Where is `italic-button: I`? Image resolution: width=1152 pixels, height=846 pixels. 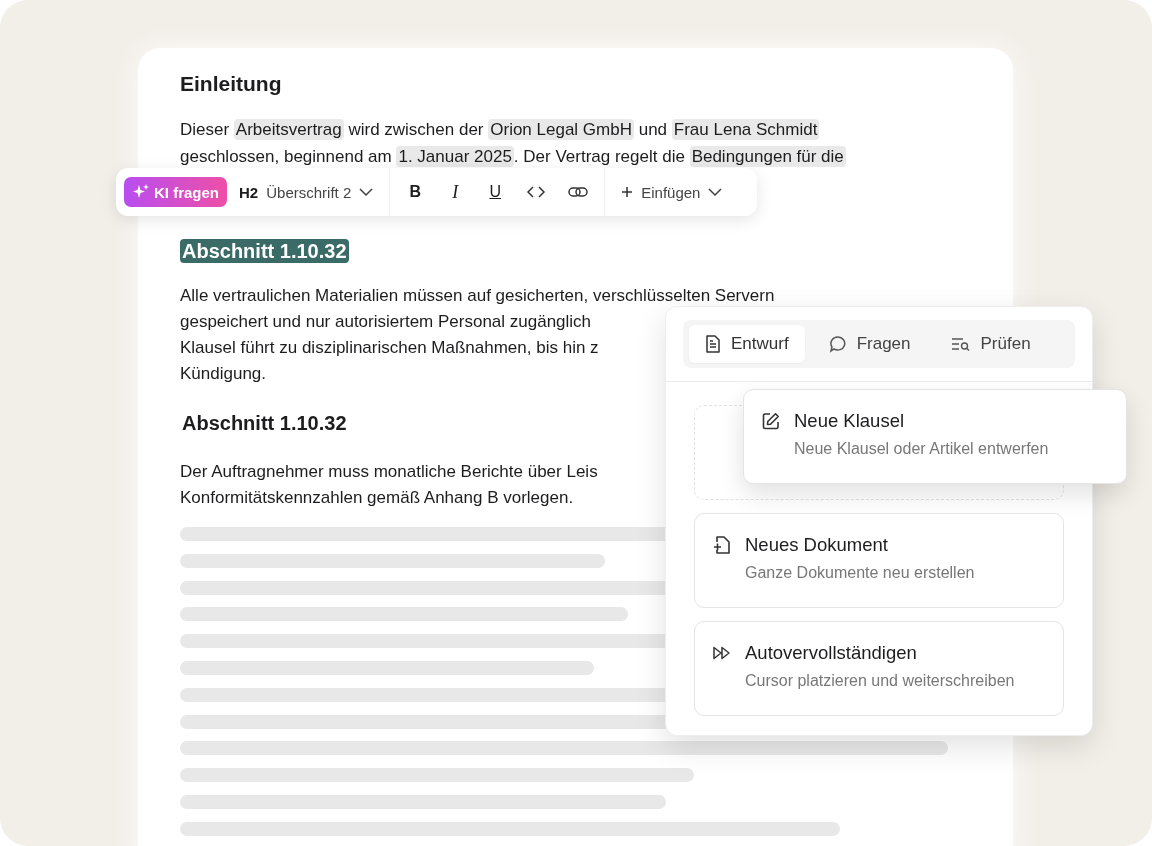
italic-button: I is located at coordinates (455, 192).